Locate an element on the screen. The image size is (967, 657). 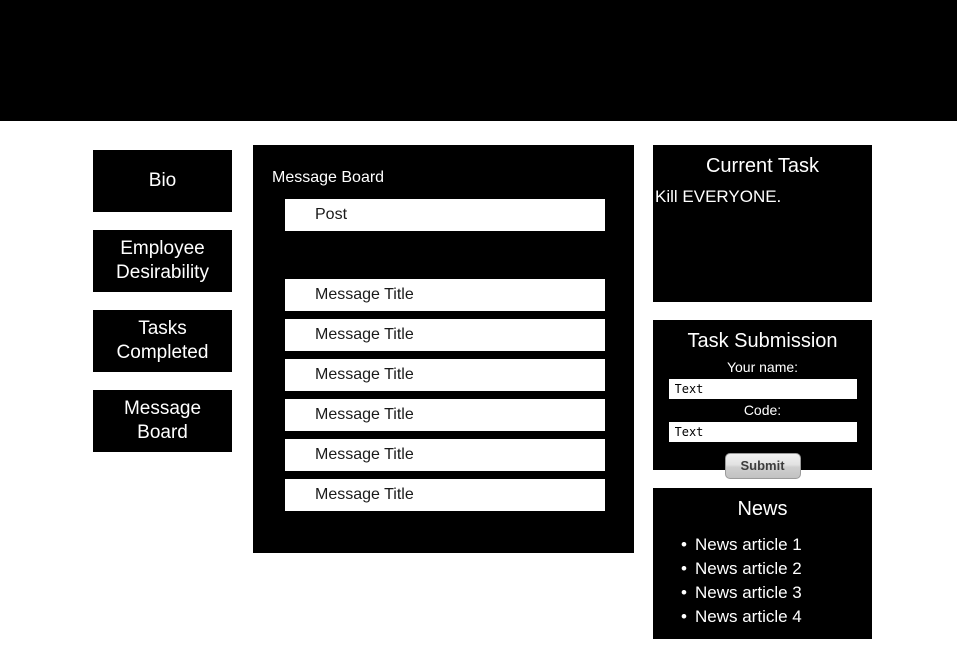
sidebar-item-label: Employee Desirability is located at coordinates (162, 261).